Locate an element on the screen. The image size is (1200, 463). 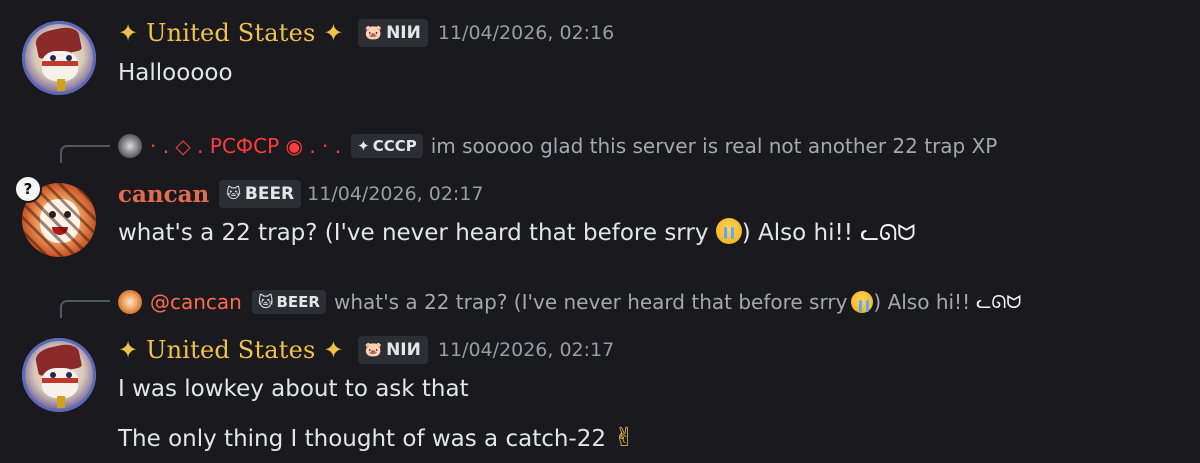
reply-text-b: ) Also hi!! is located at coordinates (922, 302).